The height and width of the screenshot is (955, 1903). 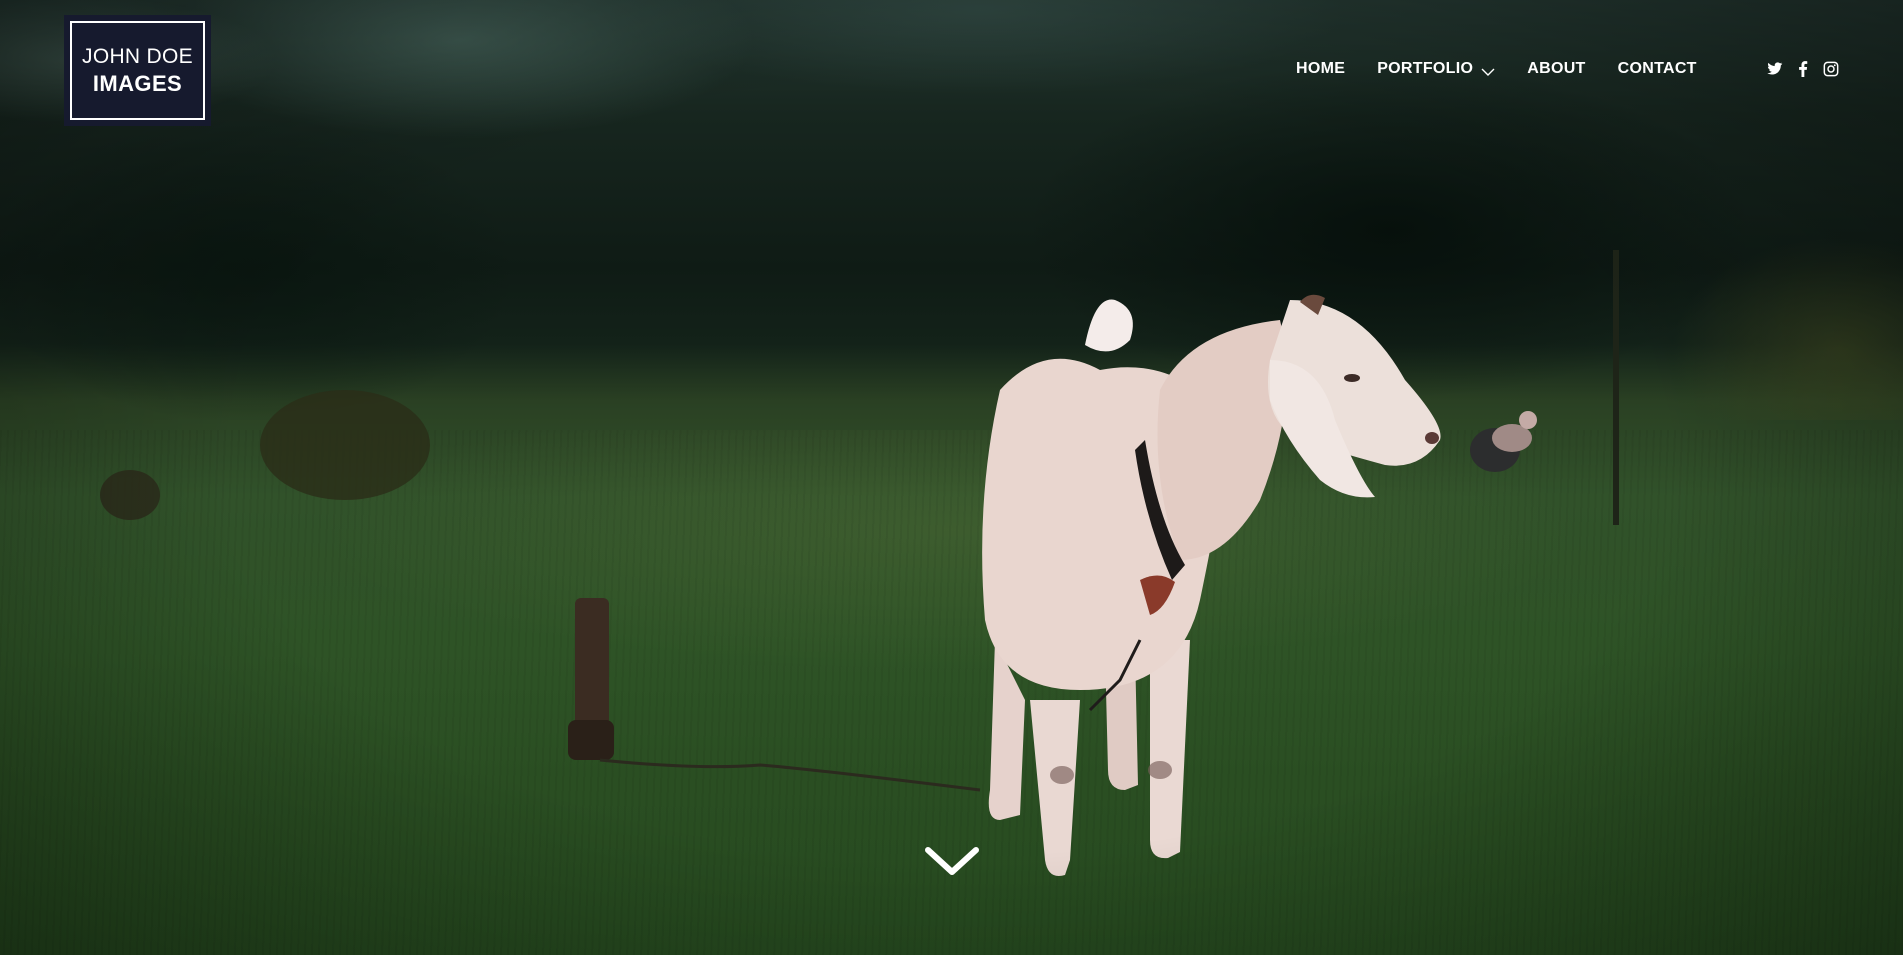 I want to click on nav-home: HOME, so click(x=1320, y=69).